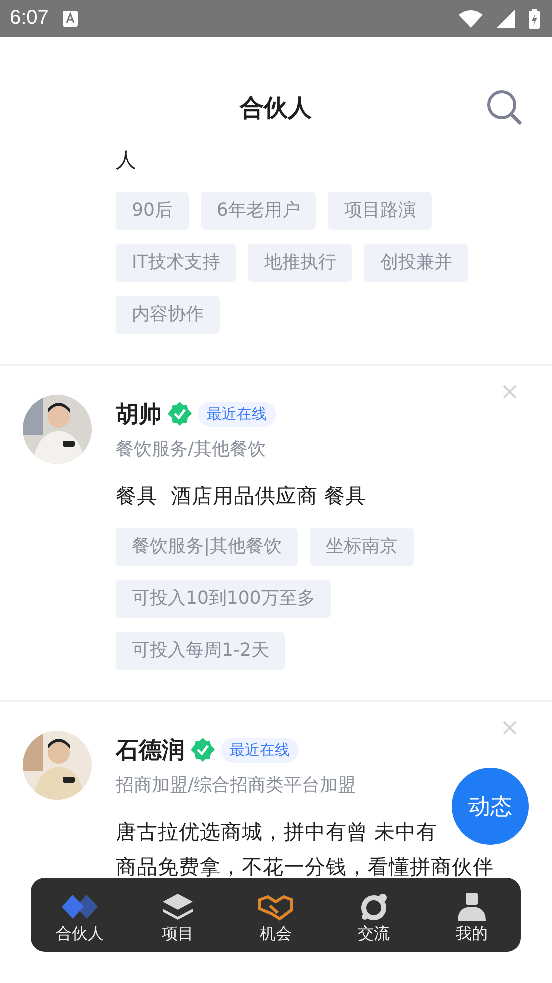  What do you see at coordinates (276, 915) in the screenshot?
I see `nav-tab: 机会` at bounding box center [276, 915].